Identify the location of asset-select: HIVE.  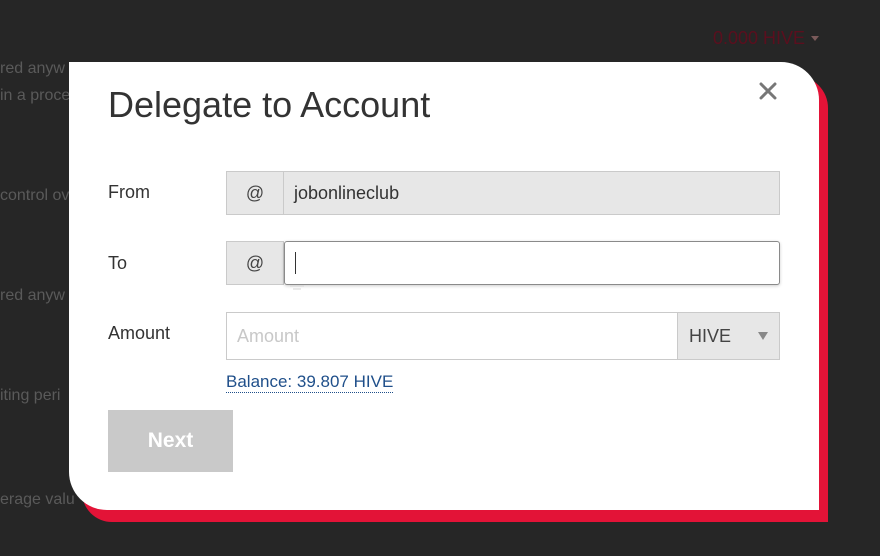
(729, 336).